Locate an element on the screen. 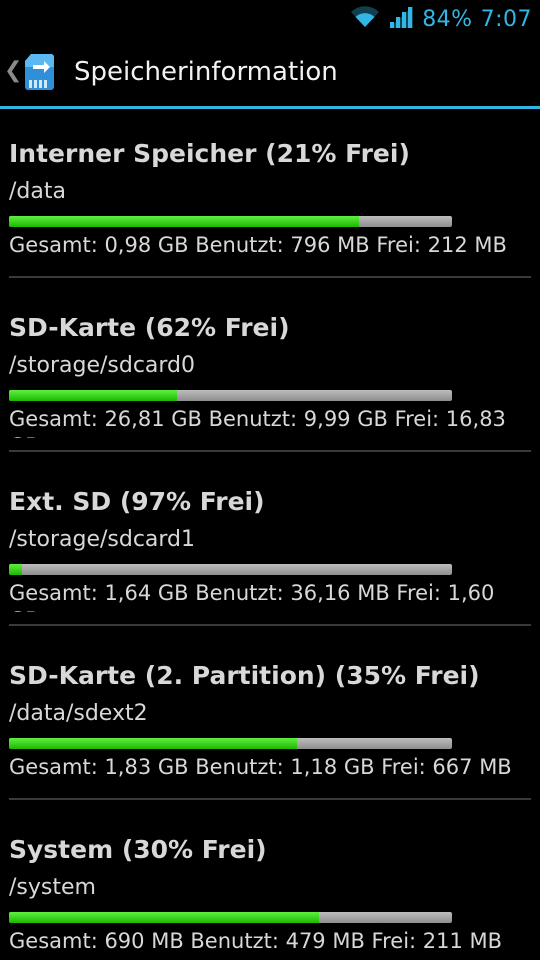  clock: 7:07 is located at coordinates (506, 19).